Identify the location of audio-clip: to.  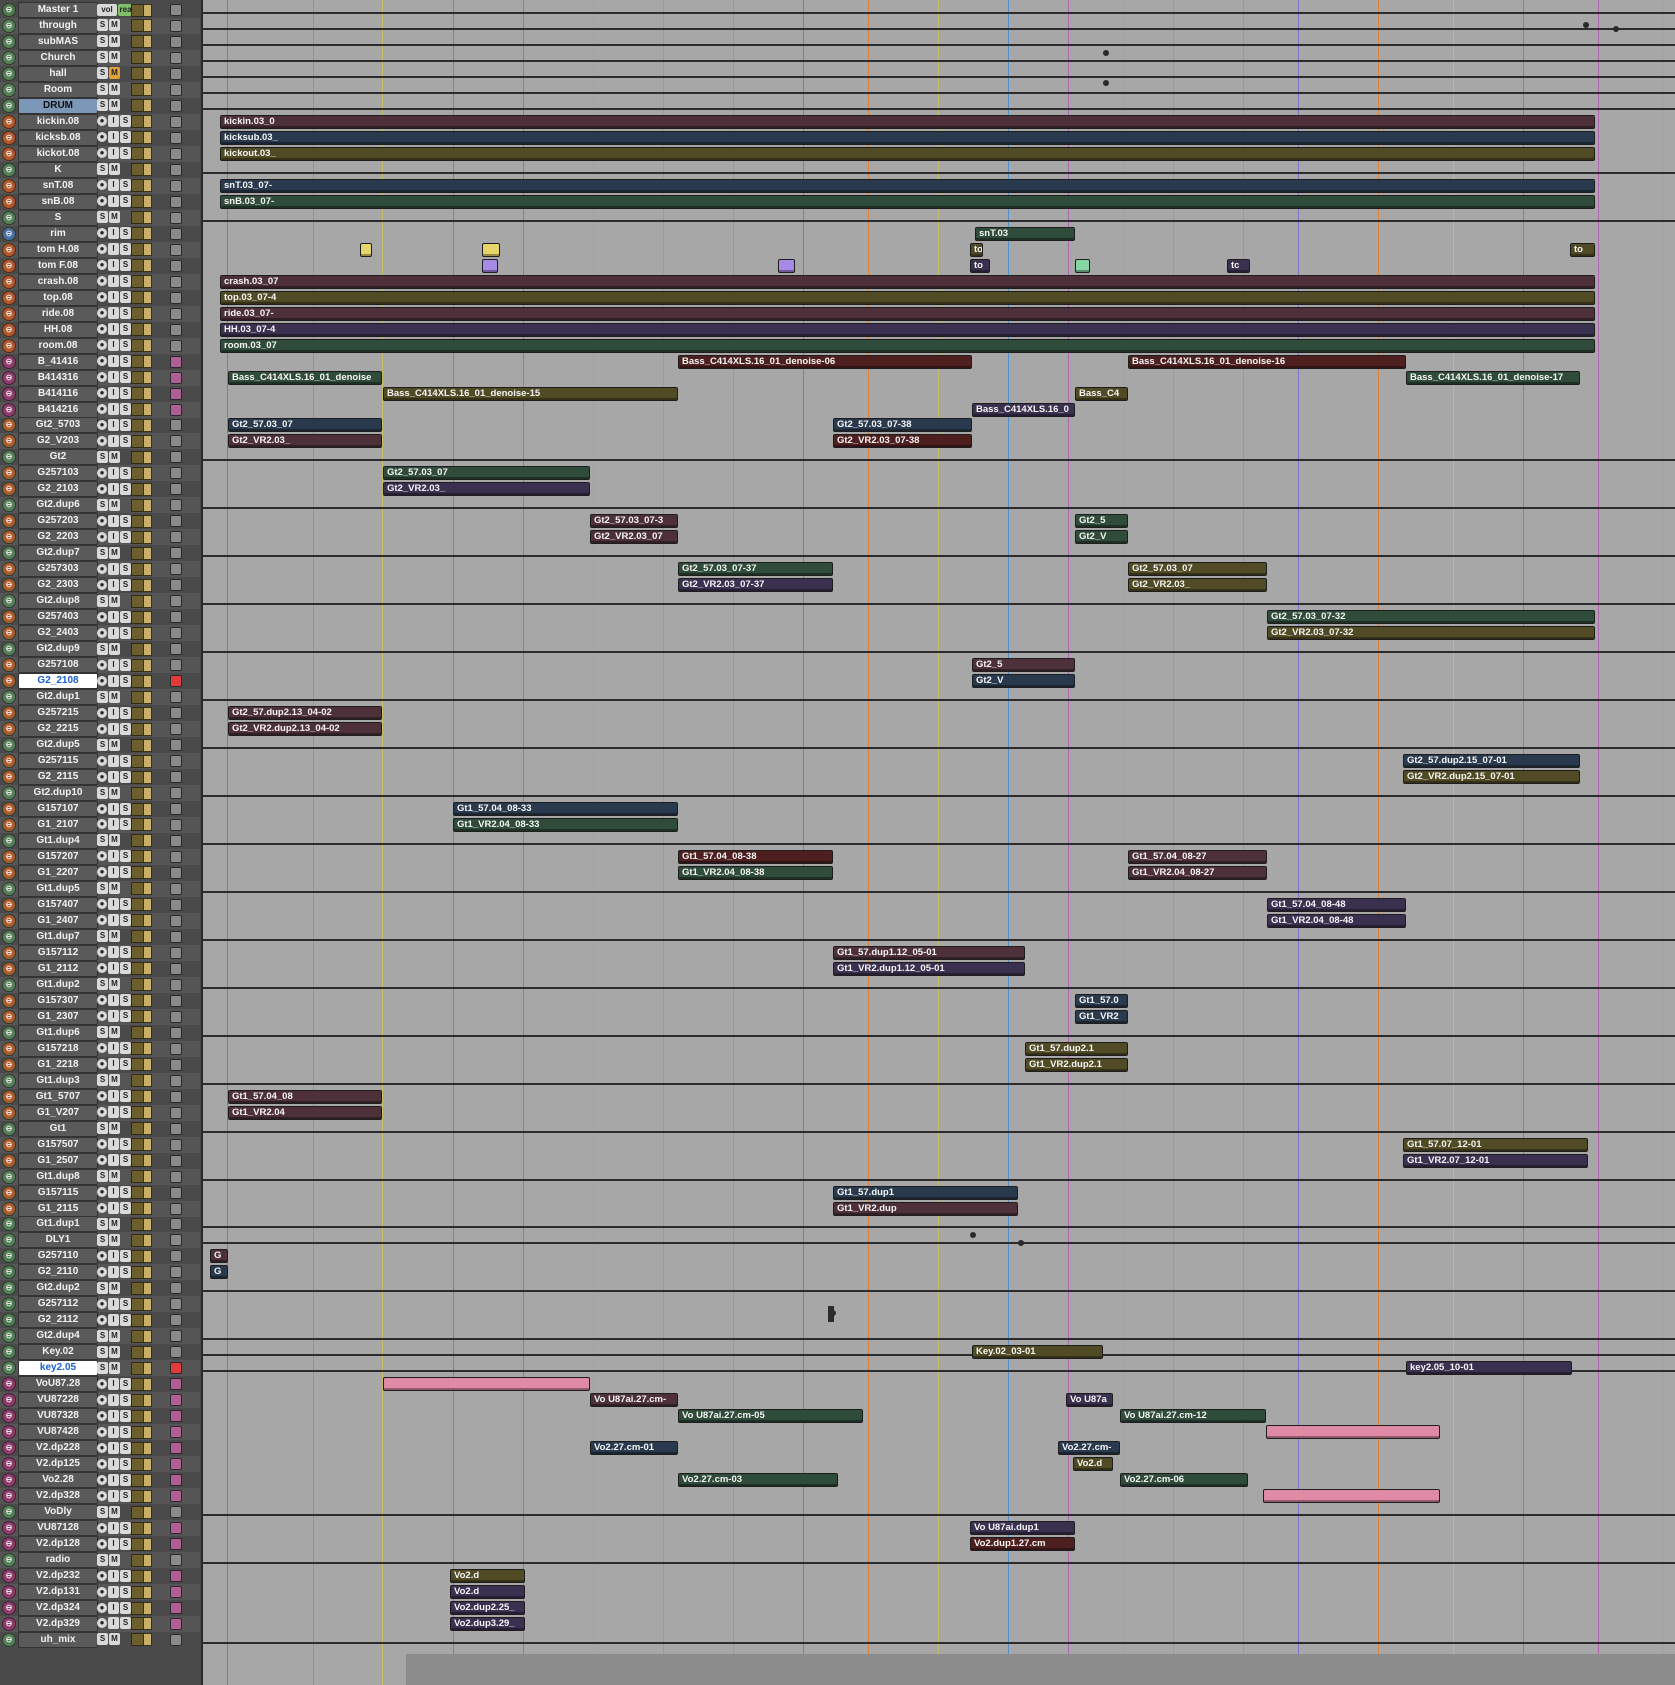
(1582, 249).